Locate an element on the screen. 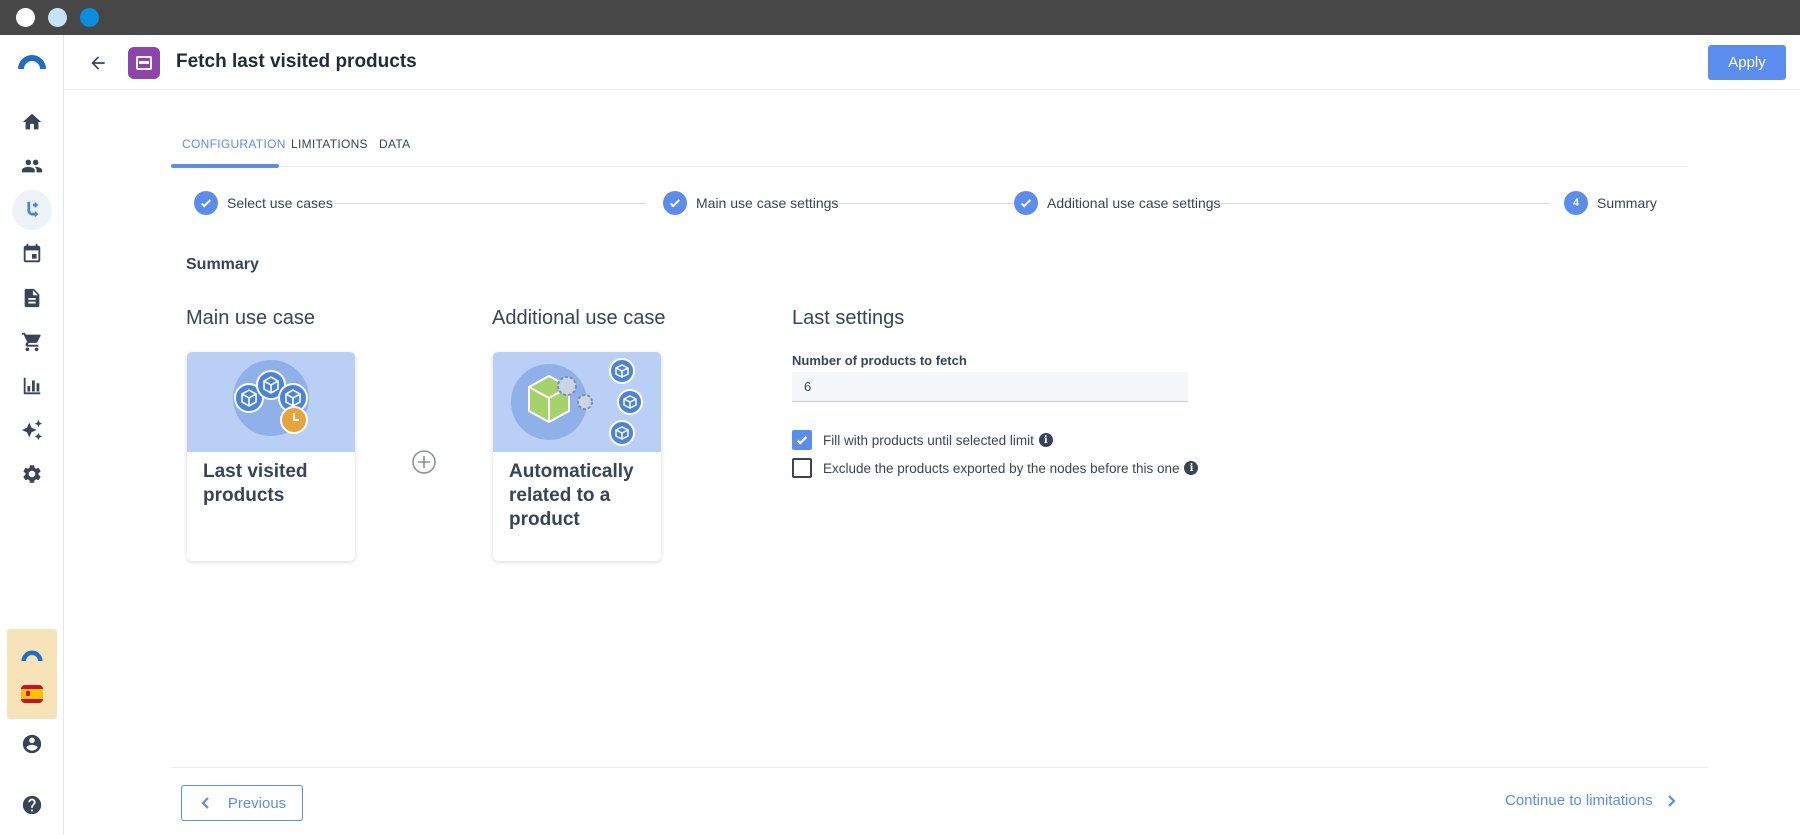  continue-to-limitations-link: Continue to limitations is located at coordinates (1592, 800).